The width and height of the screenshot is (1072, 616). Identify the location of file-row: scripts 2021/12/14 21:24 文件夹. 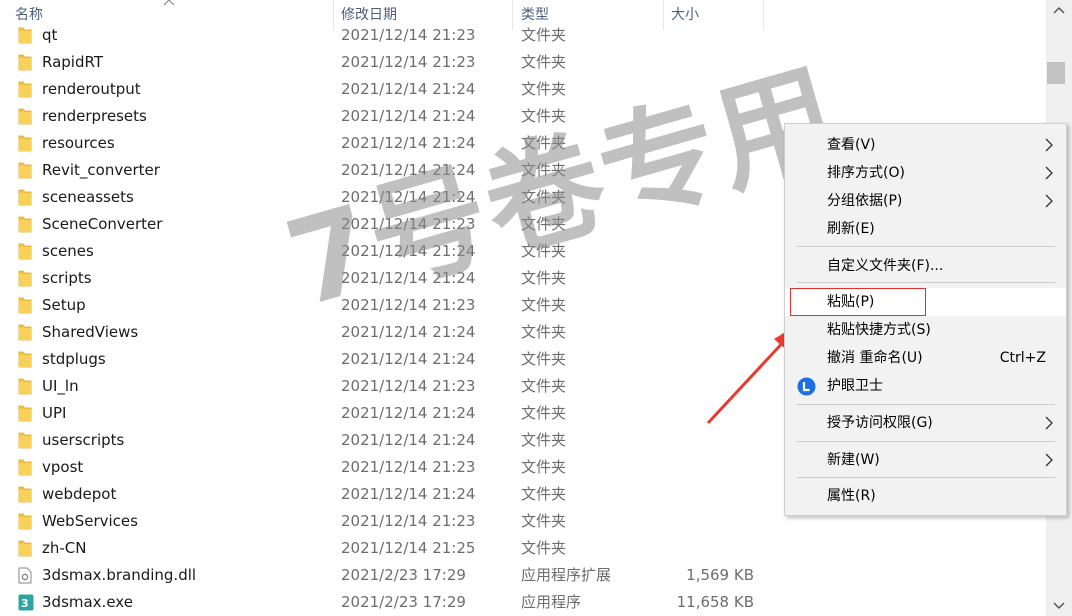
(390, 278).